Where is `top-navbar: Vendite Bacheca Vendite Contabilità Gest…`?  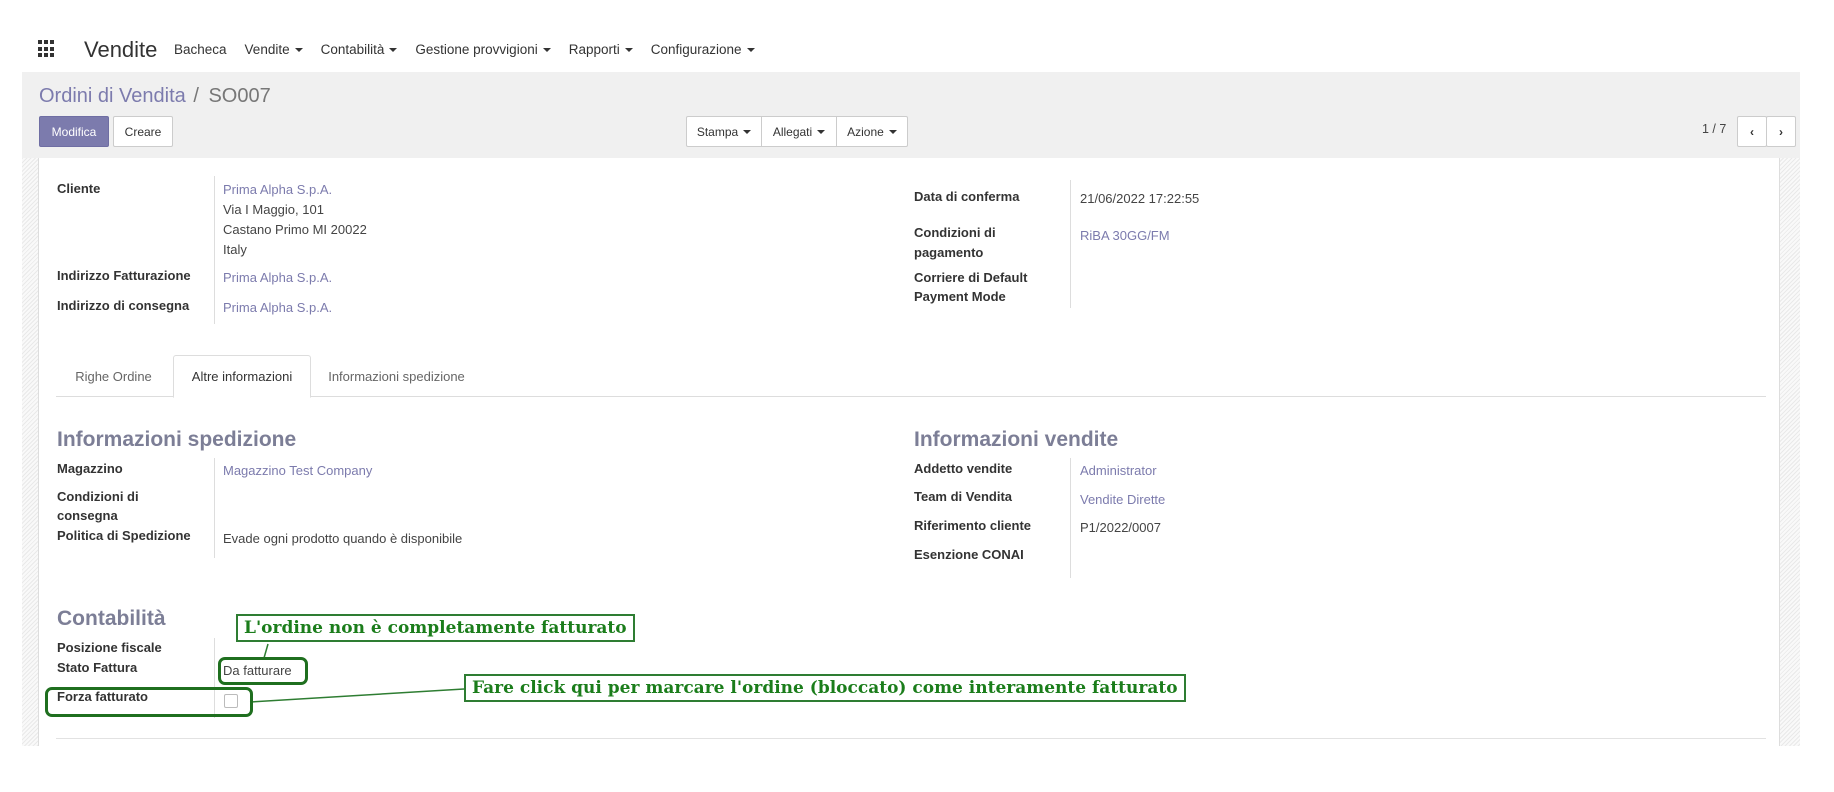 top-navbar: Vendite Bacheca Vendite Contabilità Gest… is located at coordinates (912, 50).